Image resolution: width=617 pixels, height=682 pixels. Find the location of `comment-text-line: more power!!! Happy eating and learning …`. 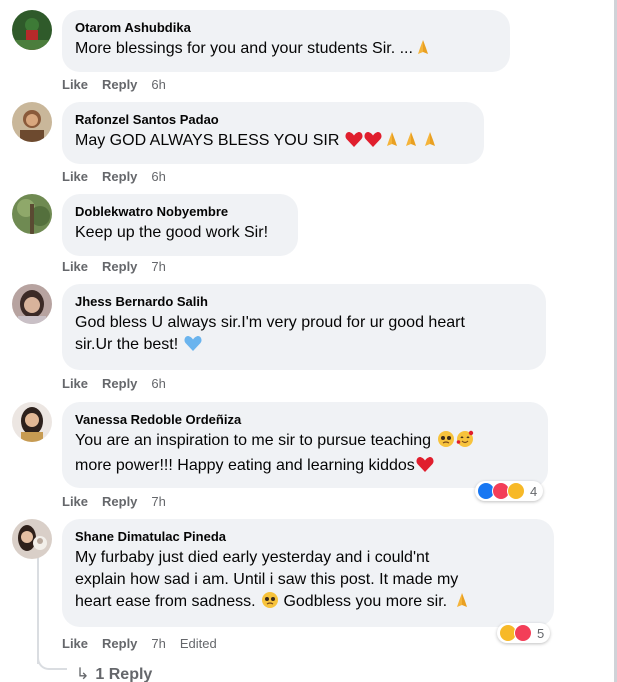

comment-text-line: more power!!! Happy eating and learning … is located at coordinates (304, 467).